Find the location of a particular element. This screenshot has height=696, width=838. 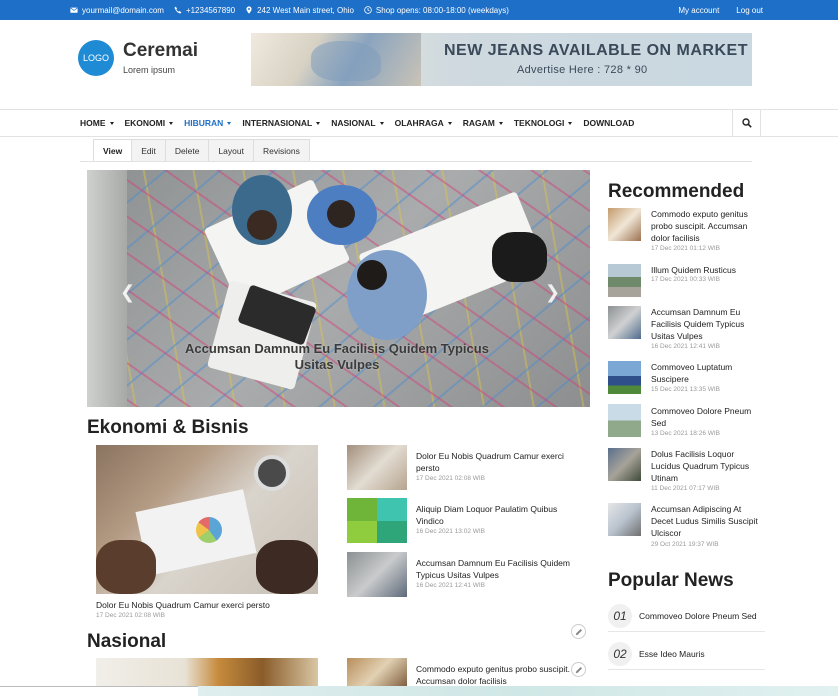

site-slogan: Lorem ipsum is located at coordinates (149, 70).